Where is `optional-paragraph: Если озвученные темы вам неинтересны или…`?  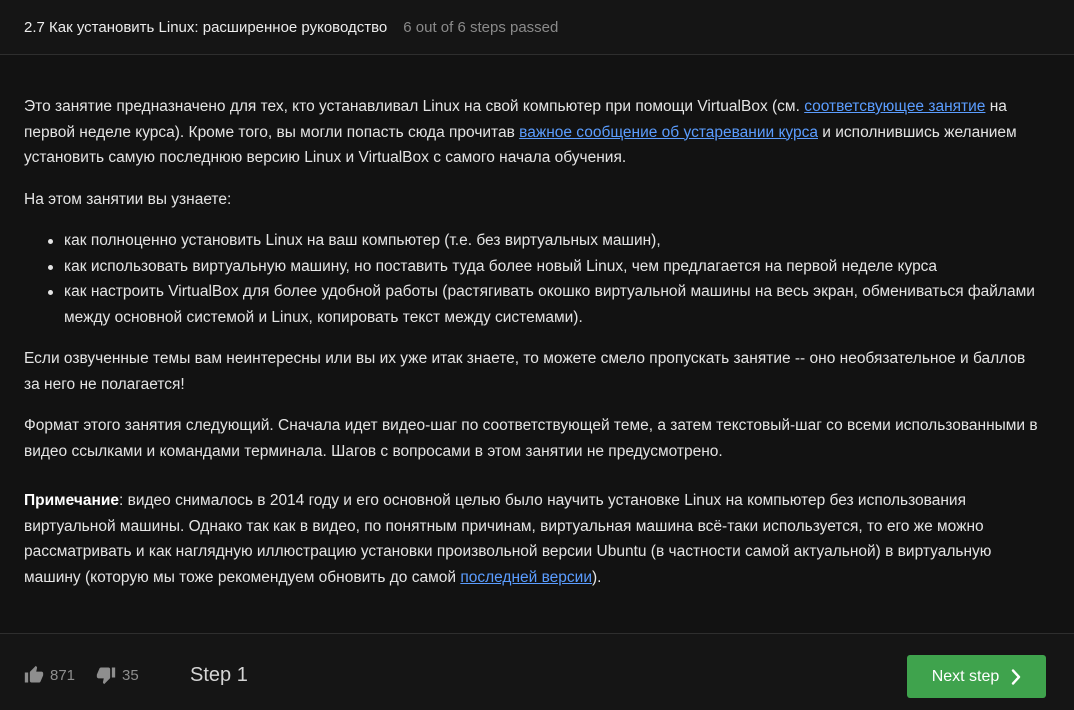 optional-paragraph: Если озвученные темы вам неинтересны или… is located at coordinates (525, 371).